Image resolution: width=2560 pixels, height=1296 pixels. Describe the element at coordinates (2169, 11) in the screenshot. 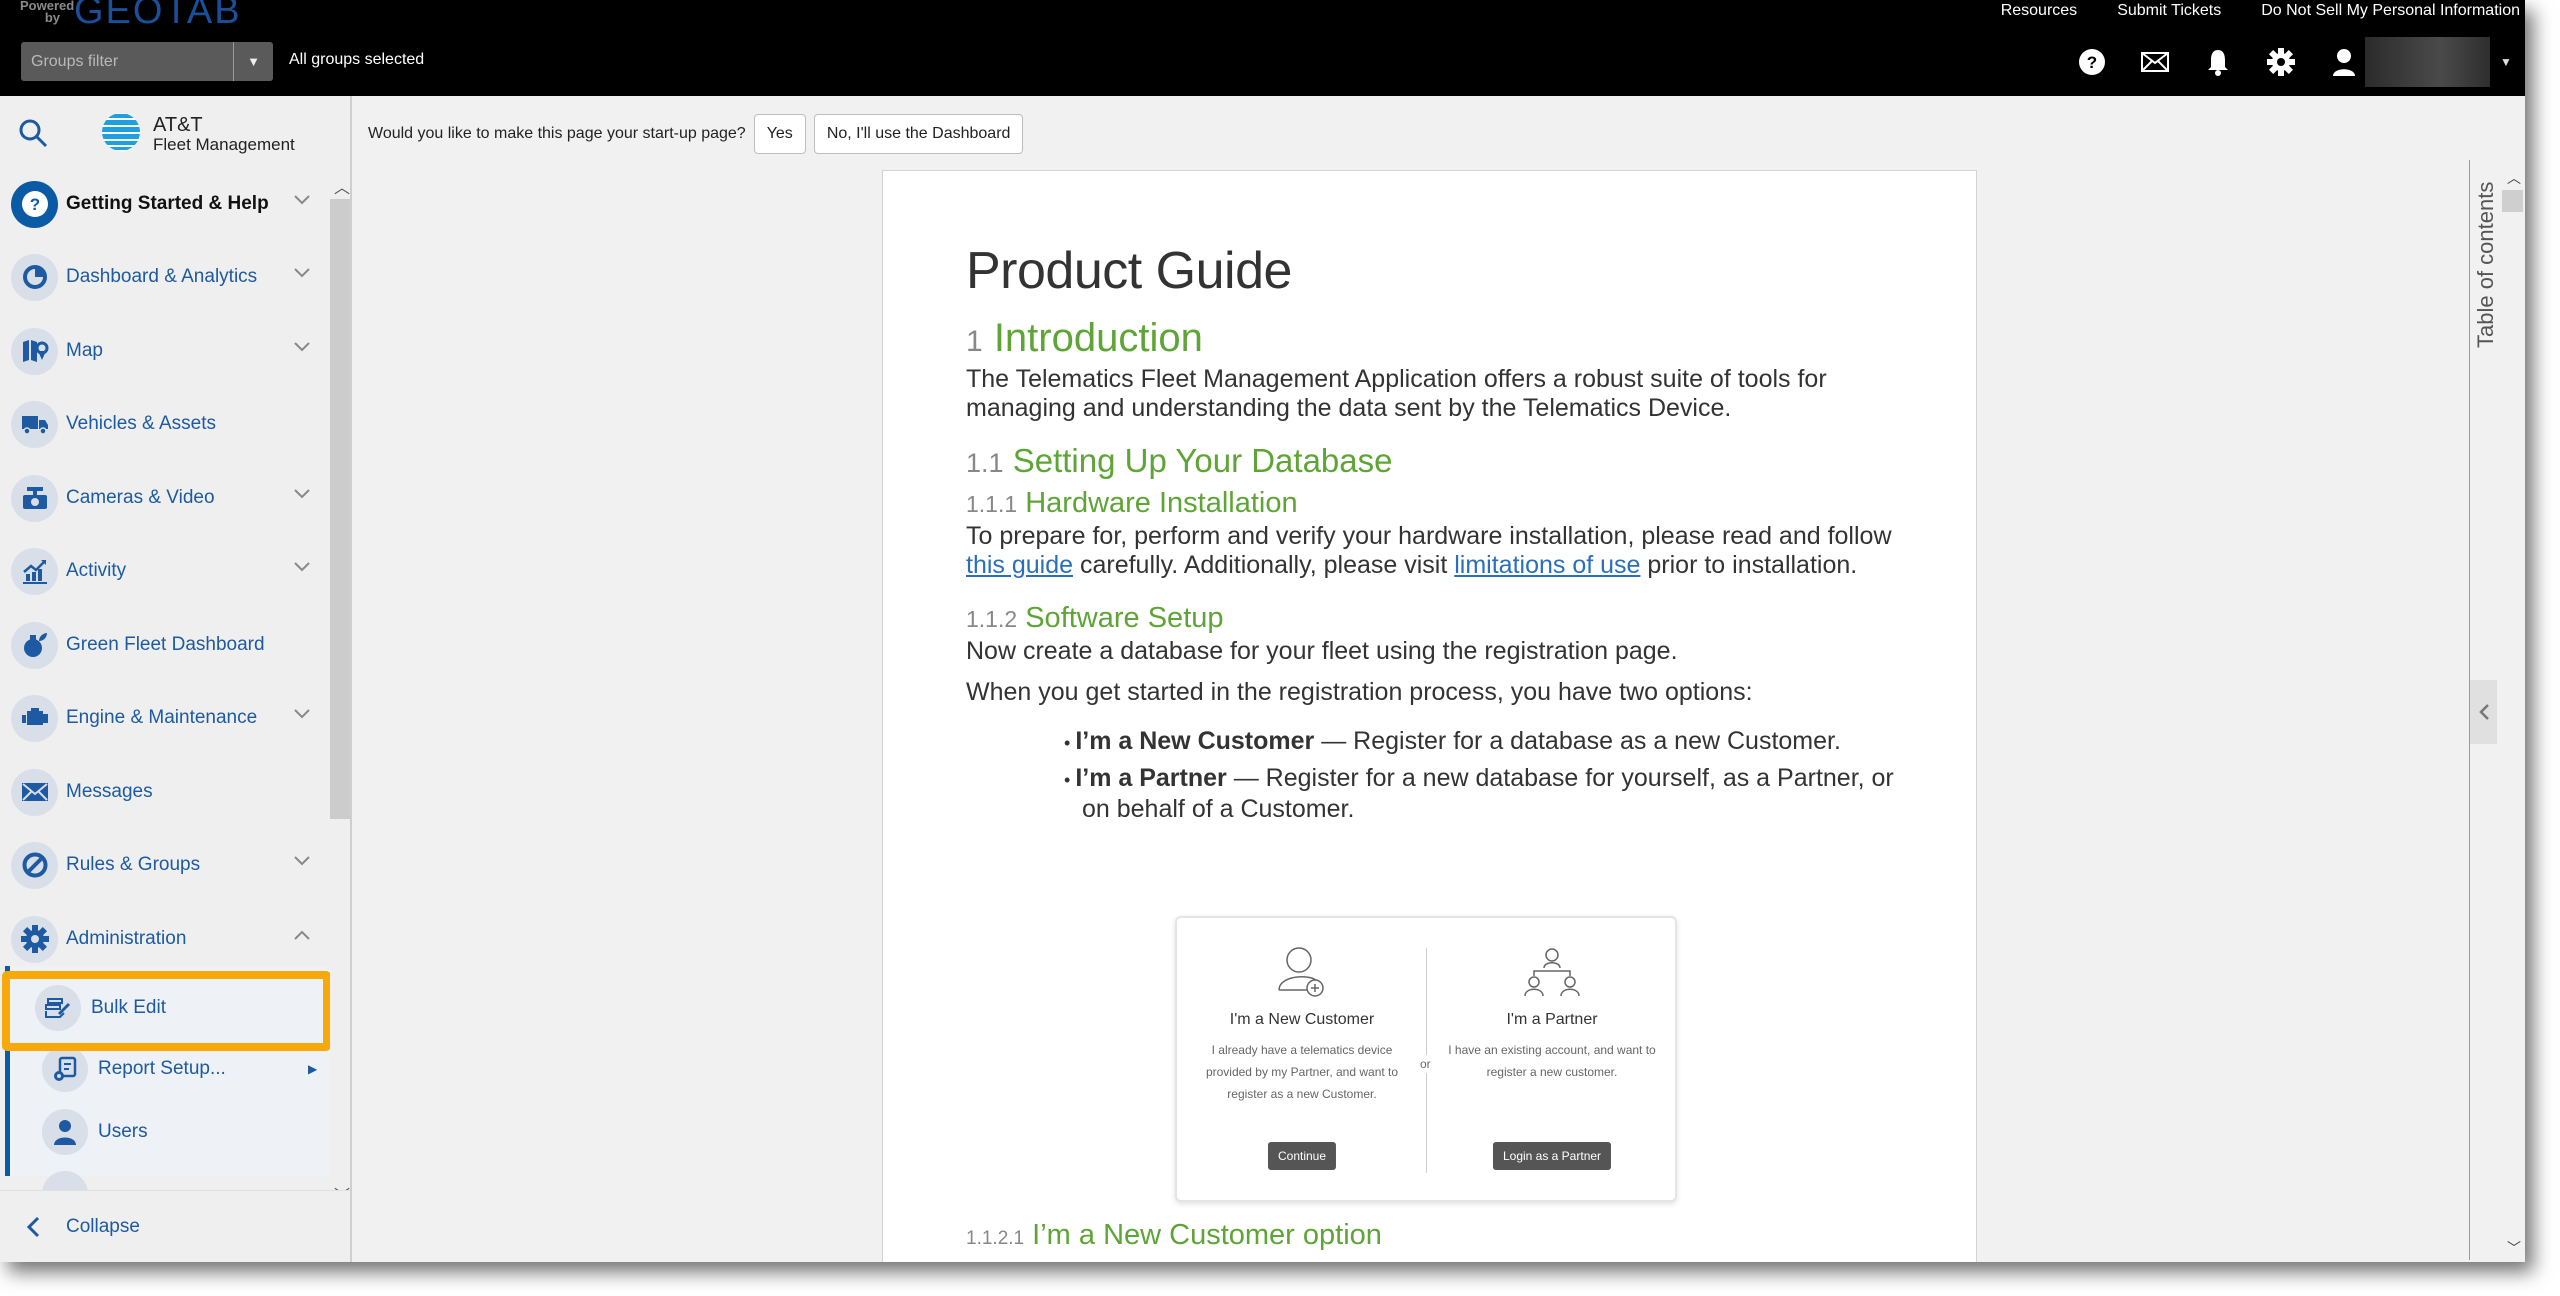

I see `submit-tickets-link: Submit Tickets` at that location.